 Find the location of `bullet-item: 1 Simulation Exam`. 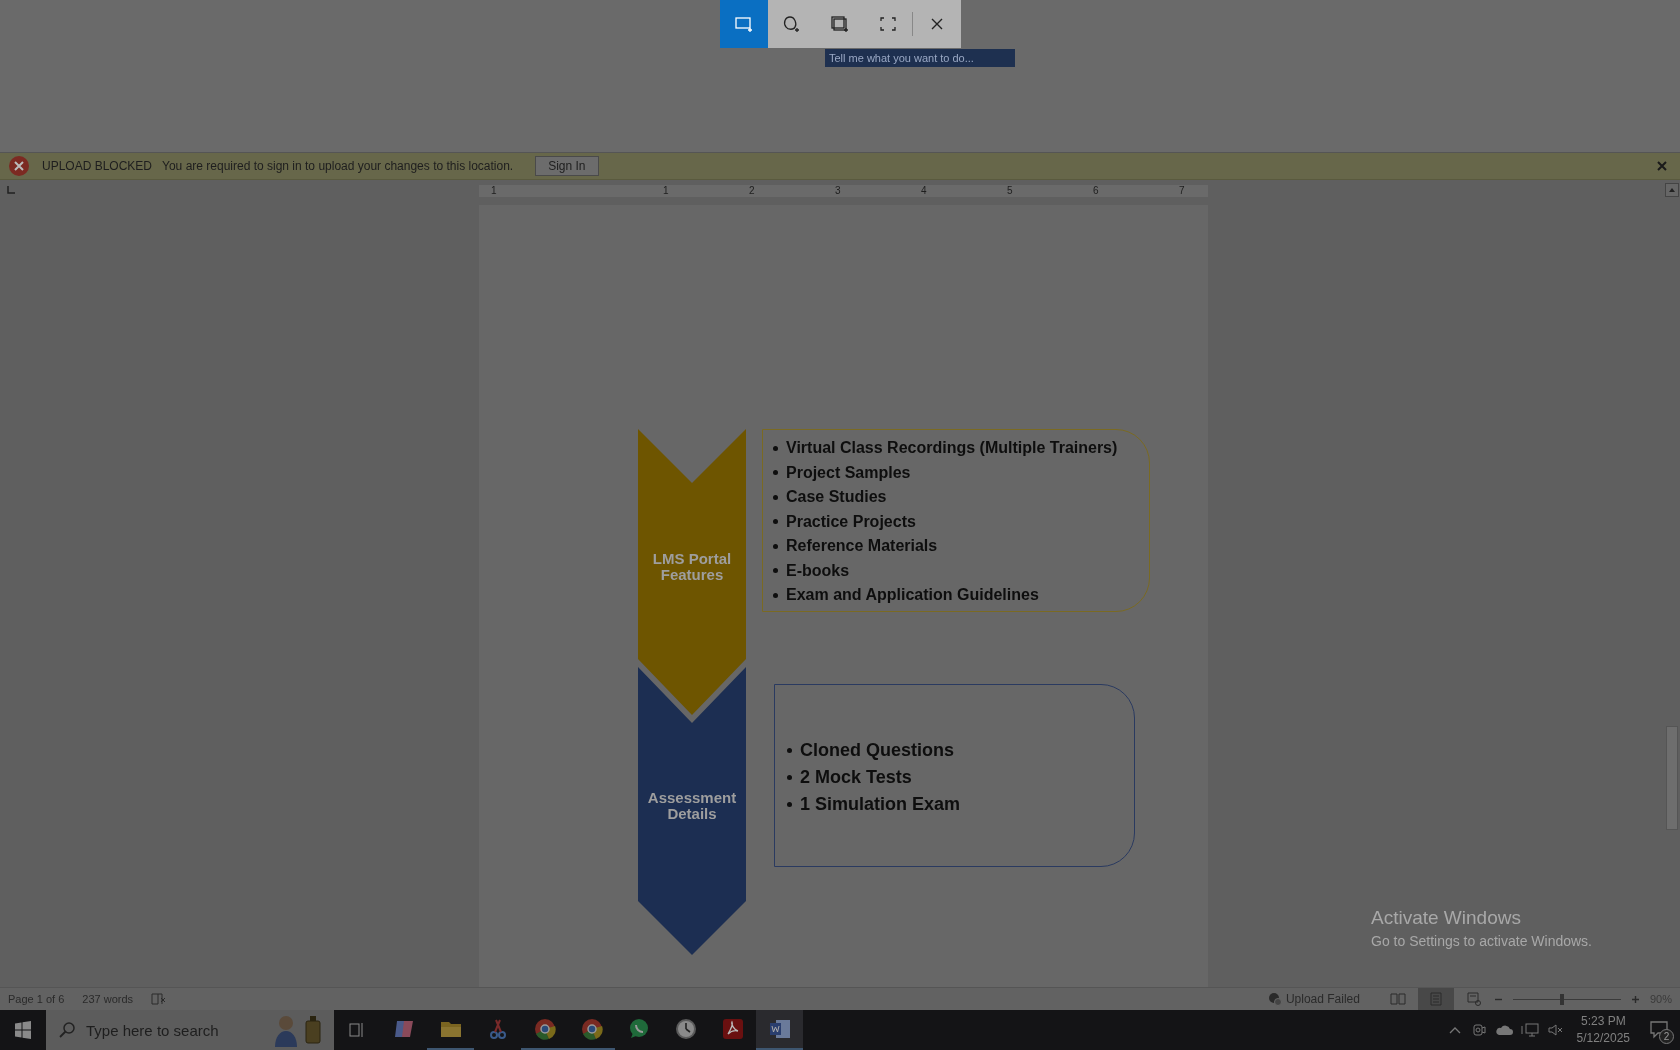

bullet-item: 1 Simulation Exam is located at coordinates (880, 804).